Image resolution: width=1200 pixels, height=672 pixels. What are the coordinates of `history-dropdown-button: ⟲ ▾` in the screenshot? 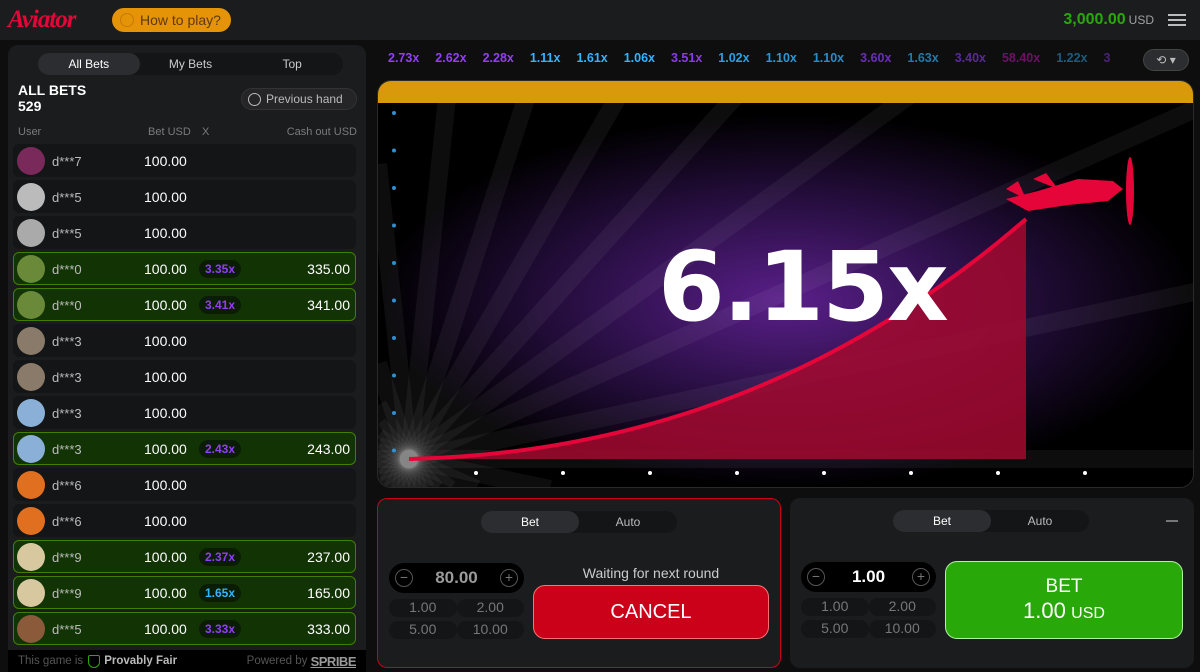 It's located at (1166, 60).